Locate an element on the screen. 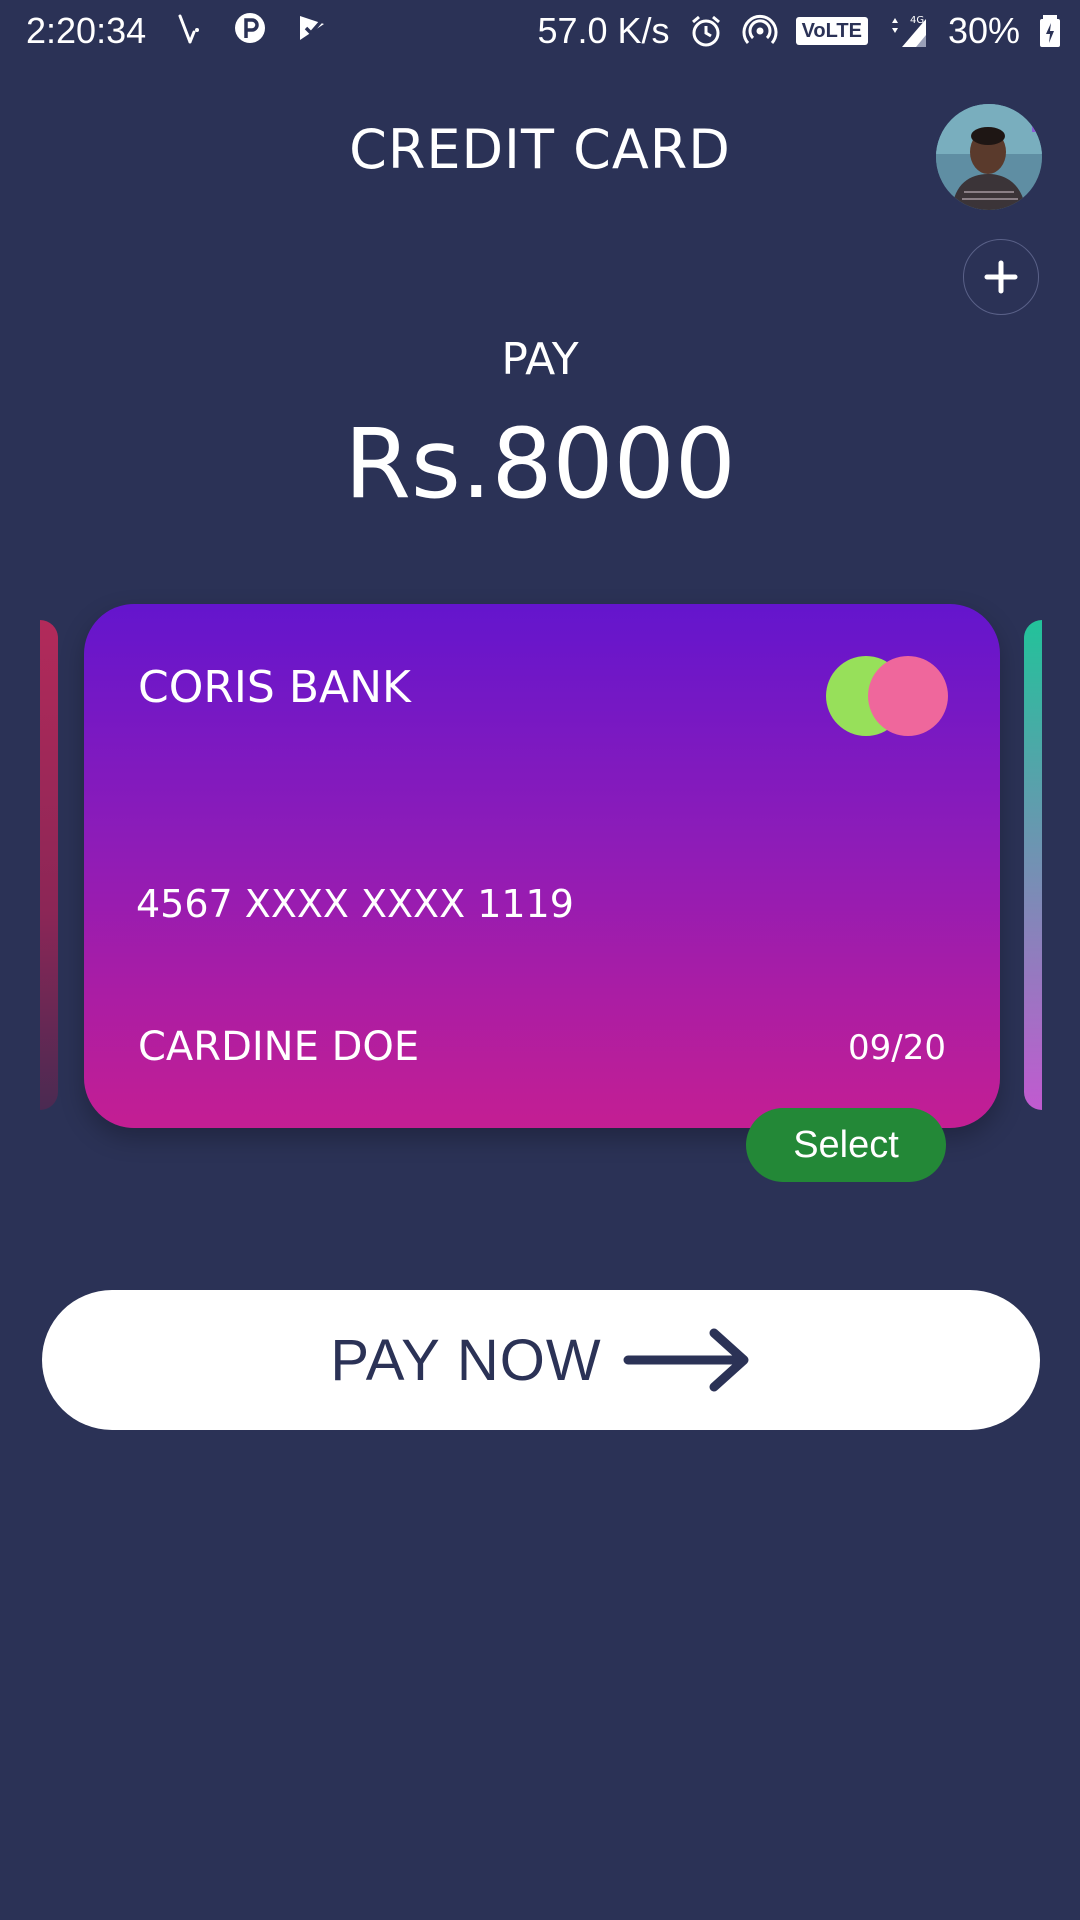  hotspot-icon is located at coordinates (760, 29).